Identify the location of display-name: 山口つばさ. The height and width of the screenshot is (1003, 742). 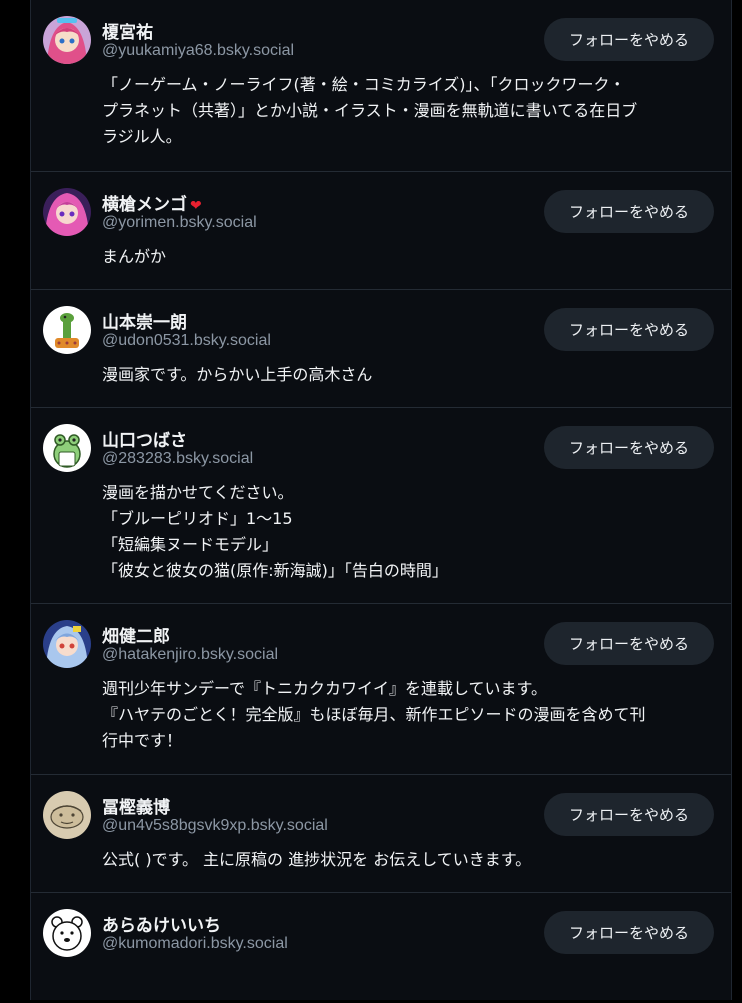
(144, 438).